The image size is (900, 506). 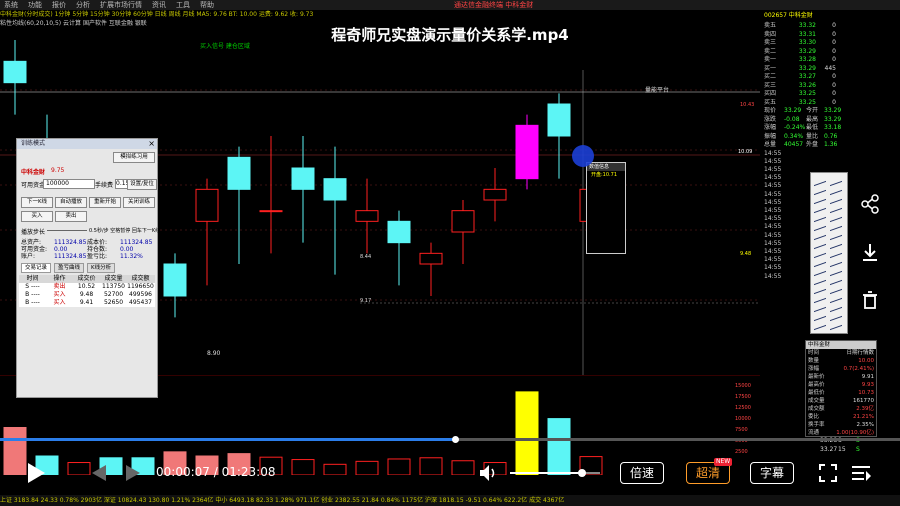 I want to click on auto-play-button: 自动播放, so click(x=71, y=202).